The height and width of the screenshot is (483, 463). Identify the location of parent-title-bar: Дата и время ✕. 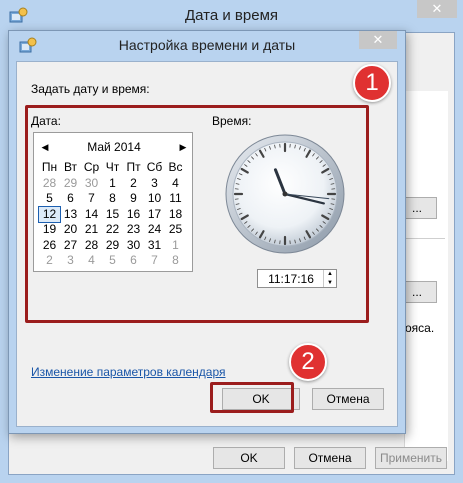
(231, 16).